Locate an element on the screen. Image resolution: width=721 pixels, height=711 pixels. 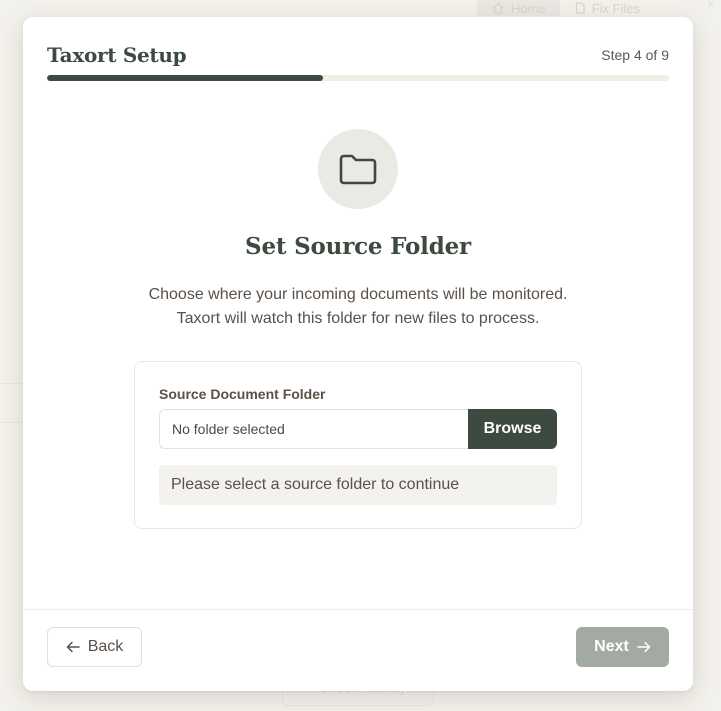
folder-icon is located at coordinates (358, 169).